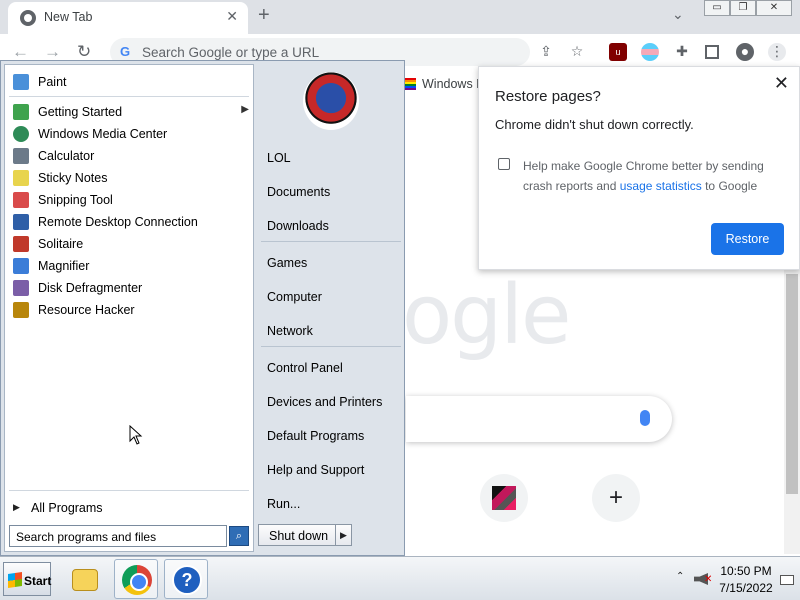  What do you see at coordinates (118, 222) in the screenshot?
I see `program-label: Remote Desktop Connection` at bounding box center [118, 222].